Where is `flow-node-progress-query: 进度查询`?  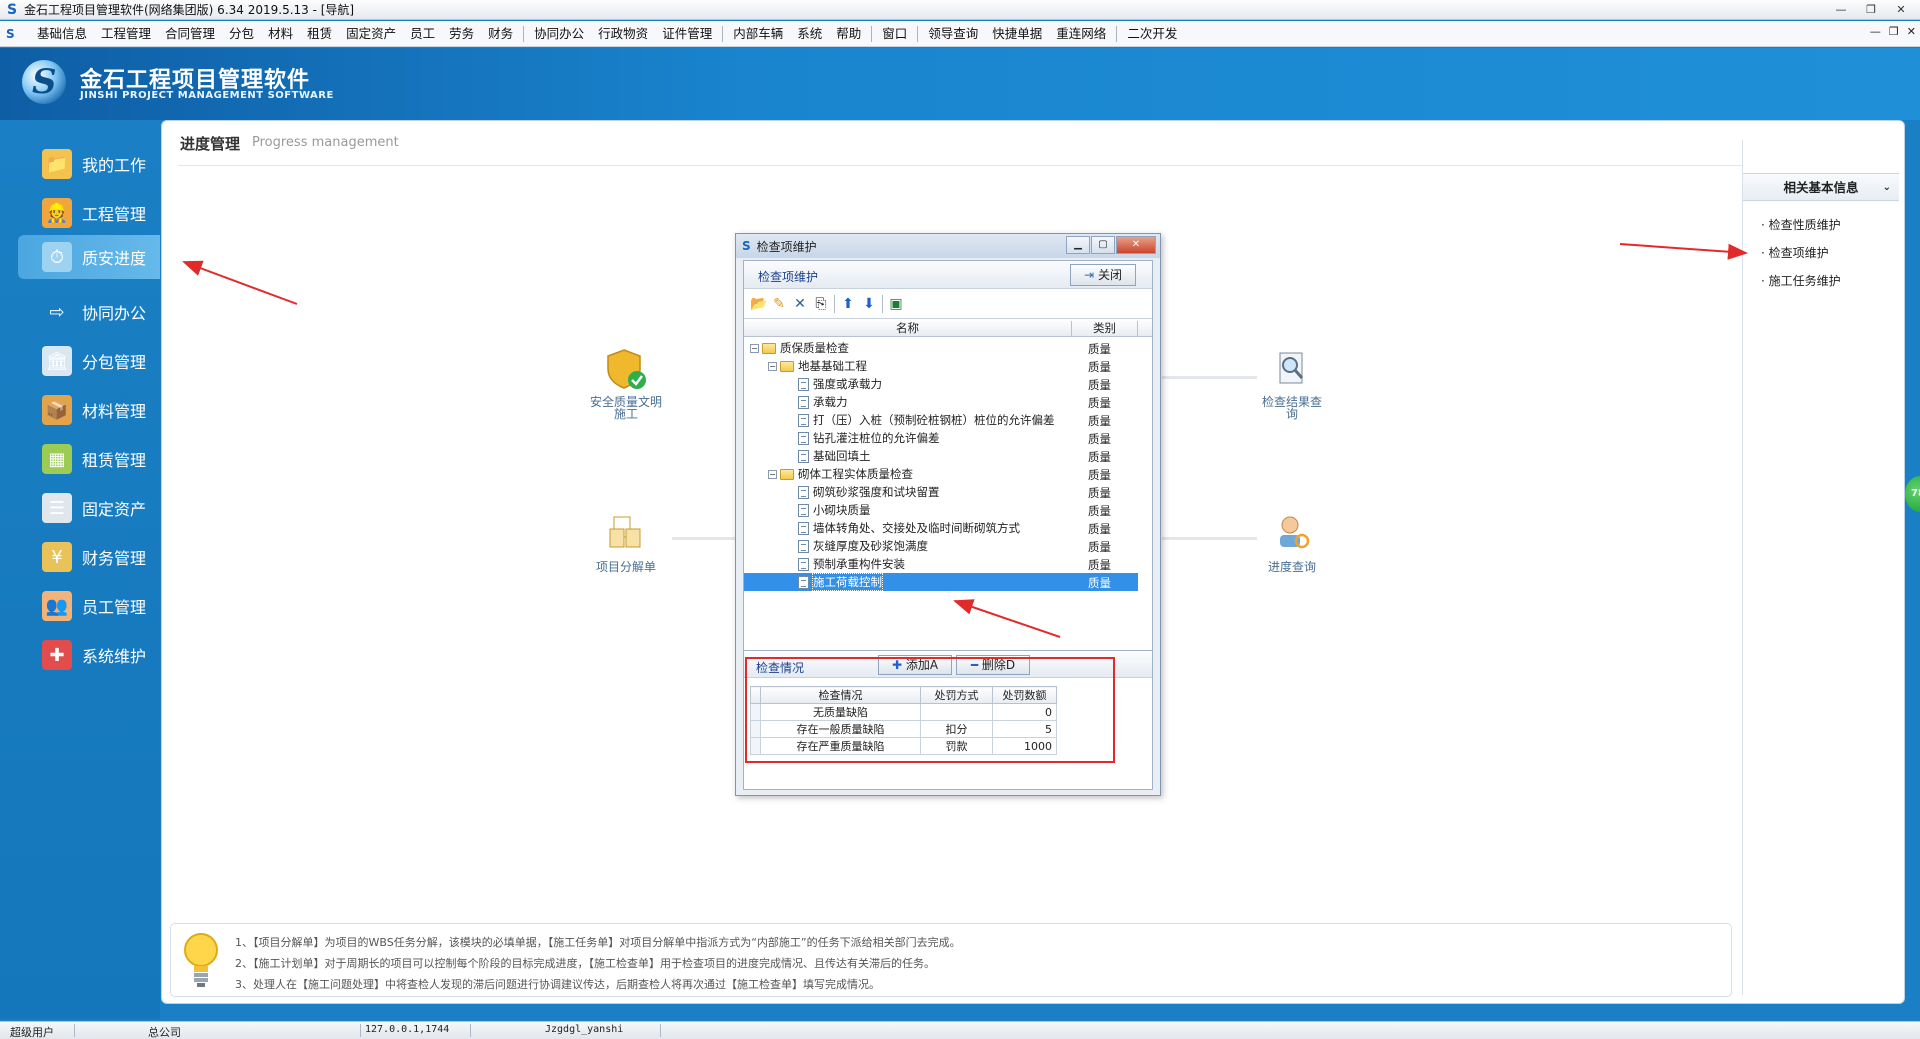 flow-node-progress-query: 进度查询 is located at coordinates (1292, 543).